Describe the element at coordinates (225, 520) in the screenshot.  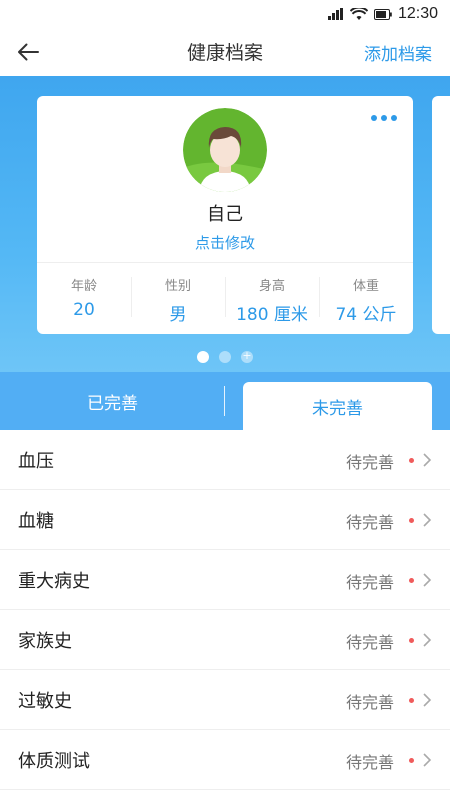
I see `list-item-blood-sugar: 血糖 待完善` at that location.